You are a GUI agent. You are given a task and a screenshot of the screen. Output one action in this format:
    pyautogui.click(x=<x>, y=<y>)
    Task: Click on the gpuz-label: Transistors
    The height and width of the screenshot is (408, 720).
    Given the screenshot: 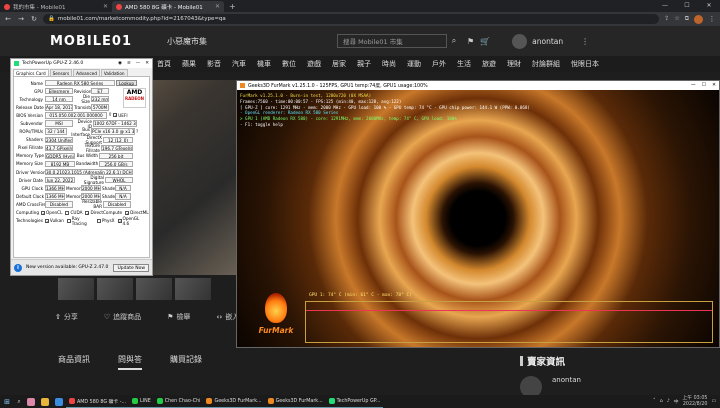 What is the action you would take?
    pyautogui.click(x=85, y=107)
    